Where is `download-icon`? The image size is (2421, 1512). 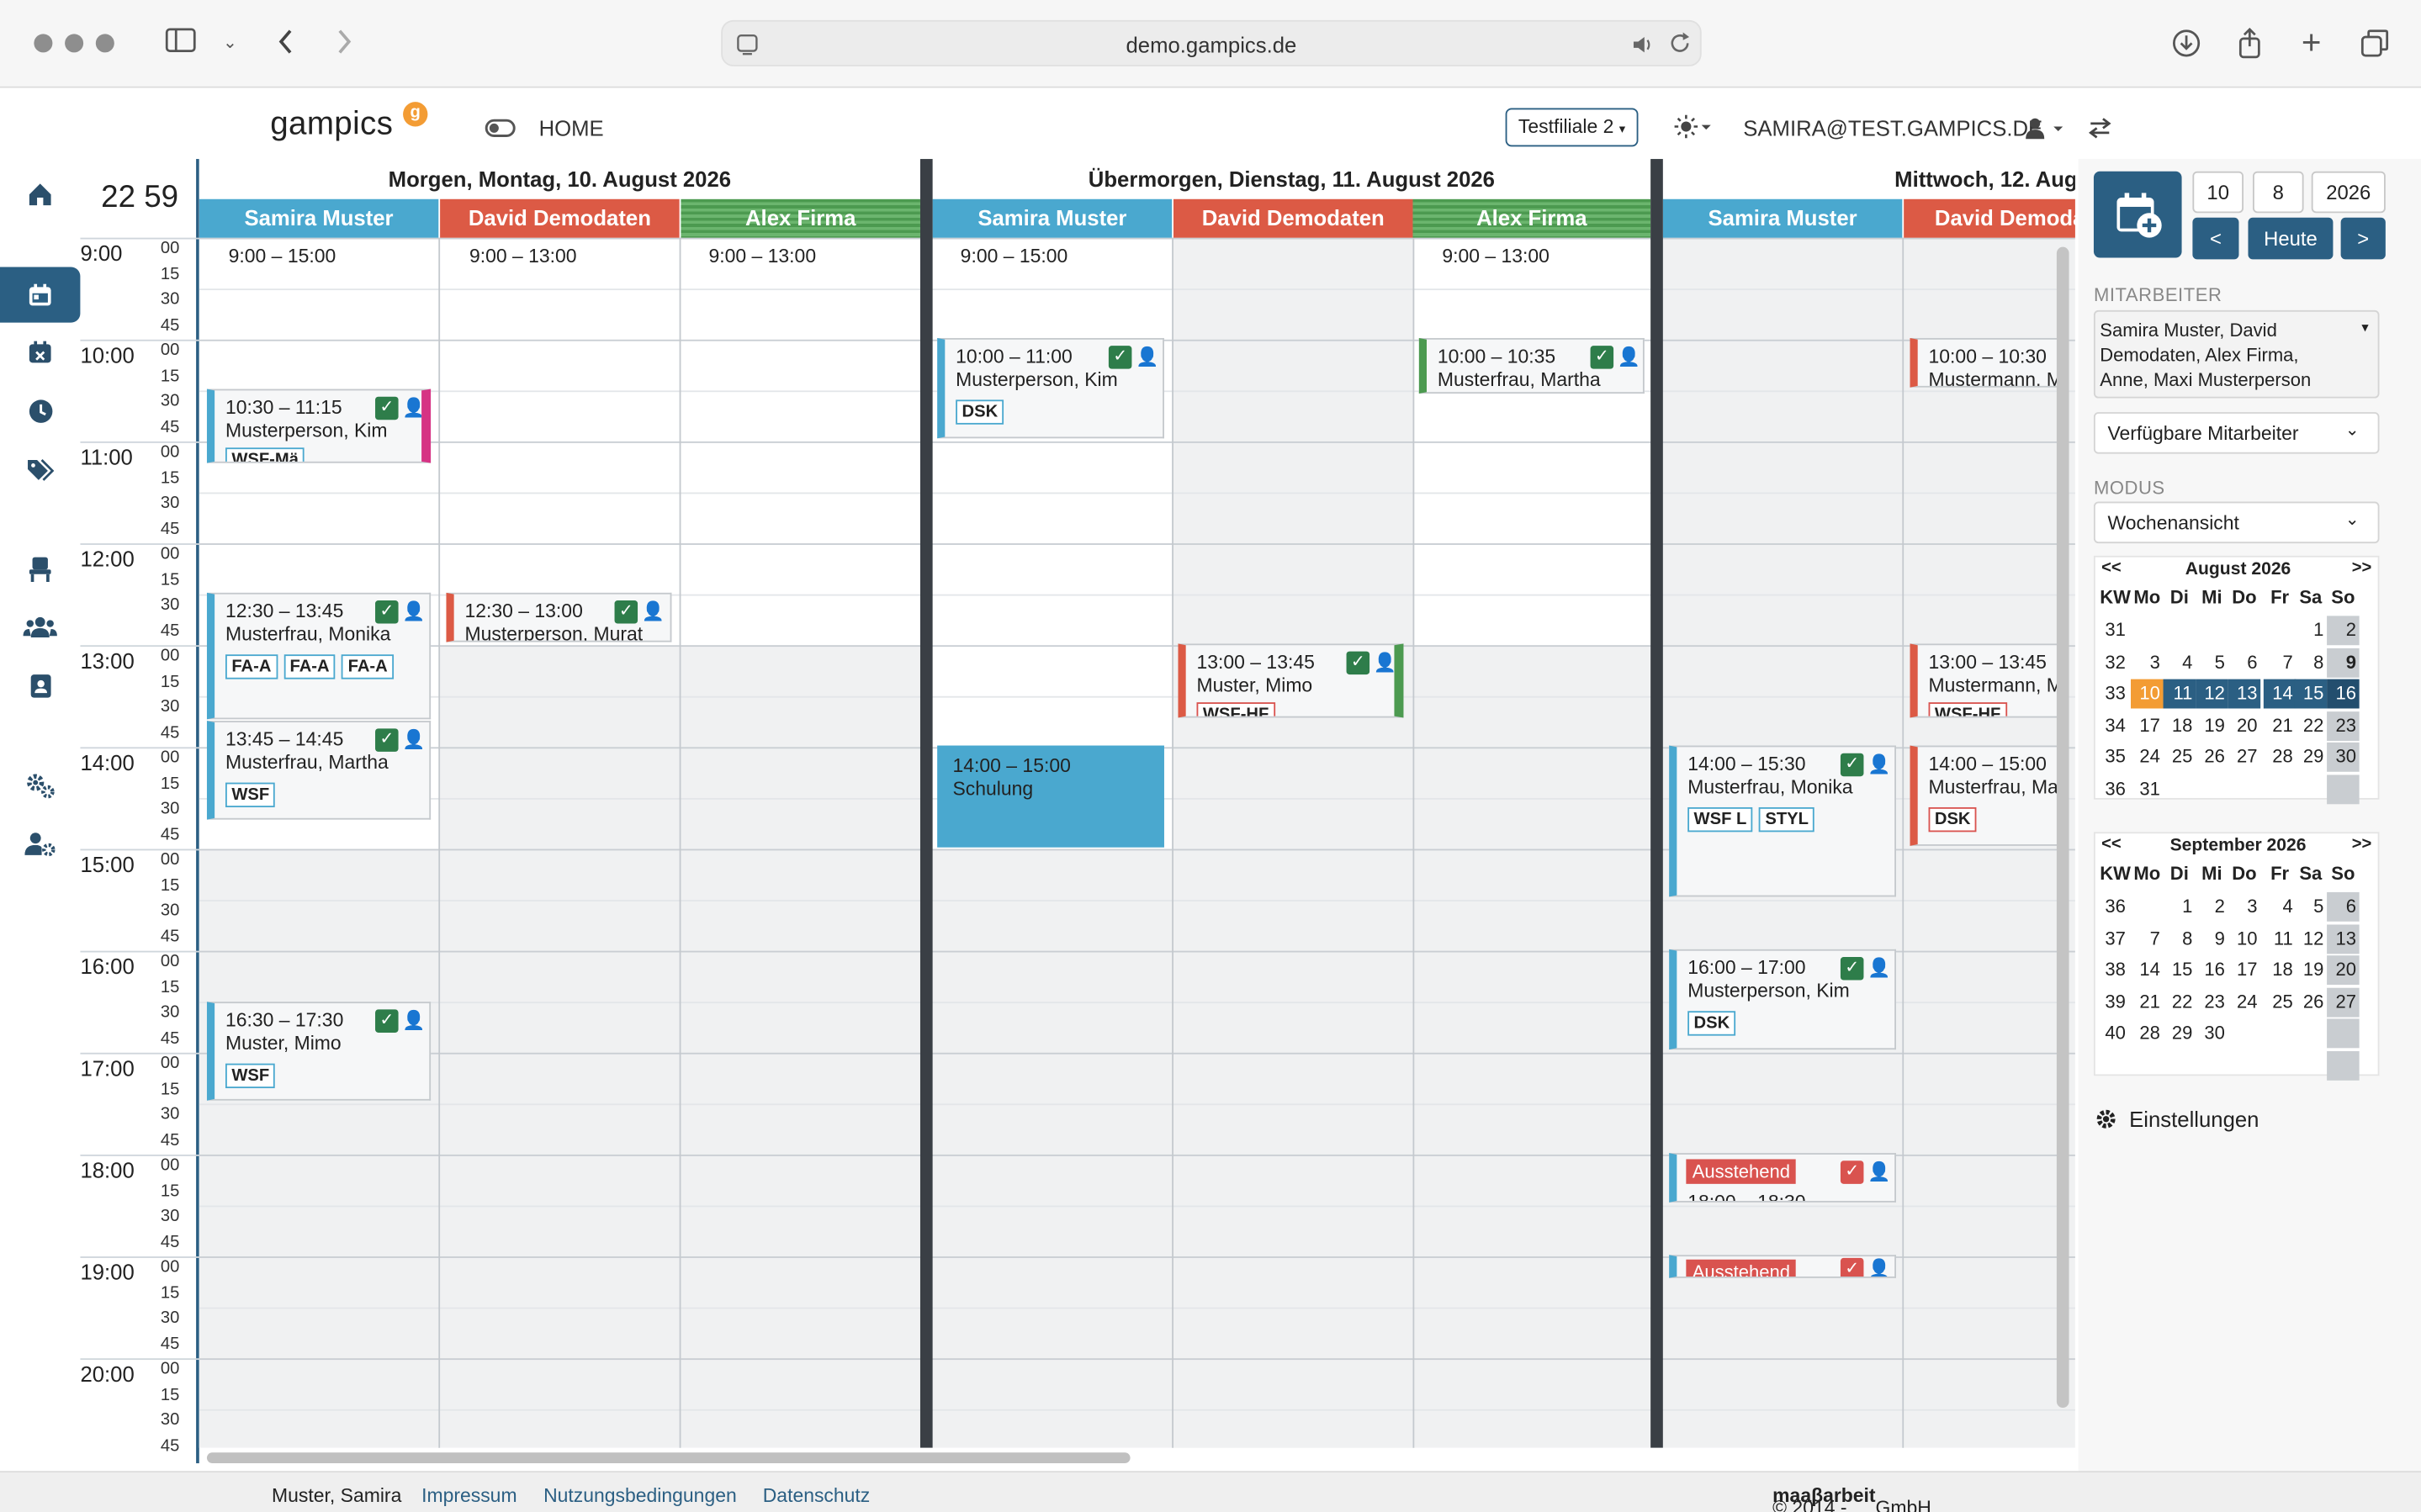
download-icon is located at coordinates (2186, 43).